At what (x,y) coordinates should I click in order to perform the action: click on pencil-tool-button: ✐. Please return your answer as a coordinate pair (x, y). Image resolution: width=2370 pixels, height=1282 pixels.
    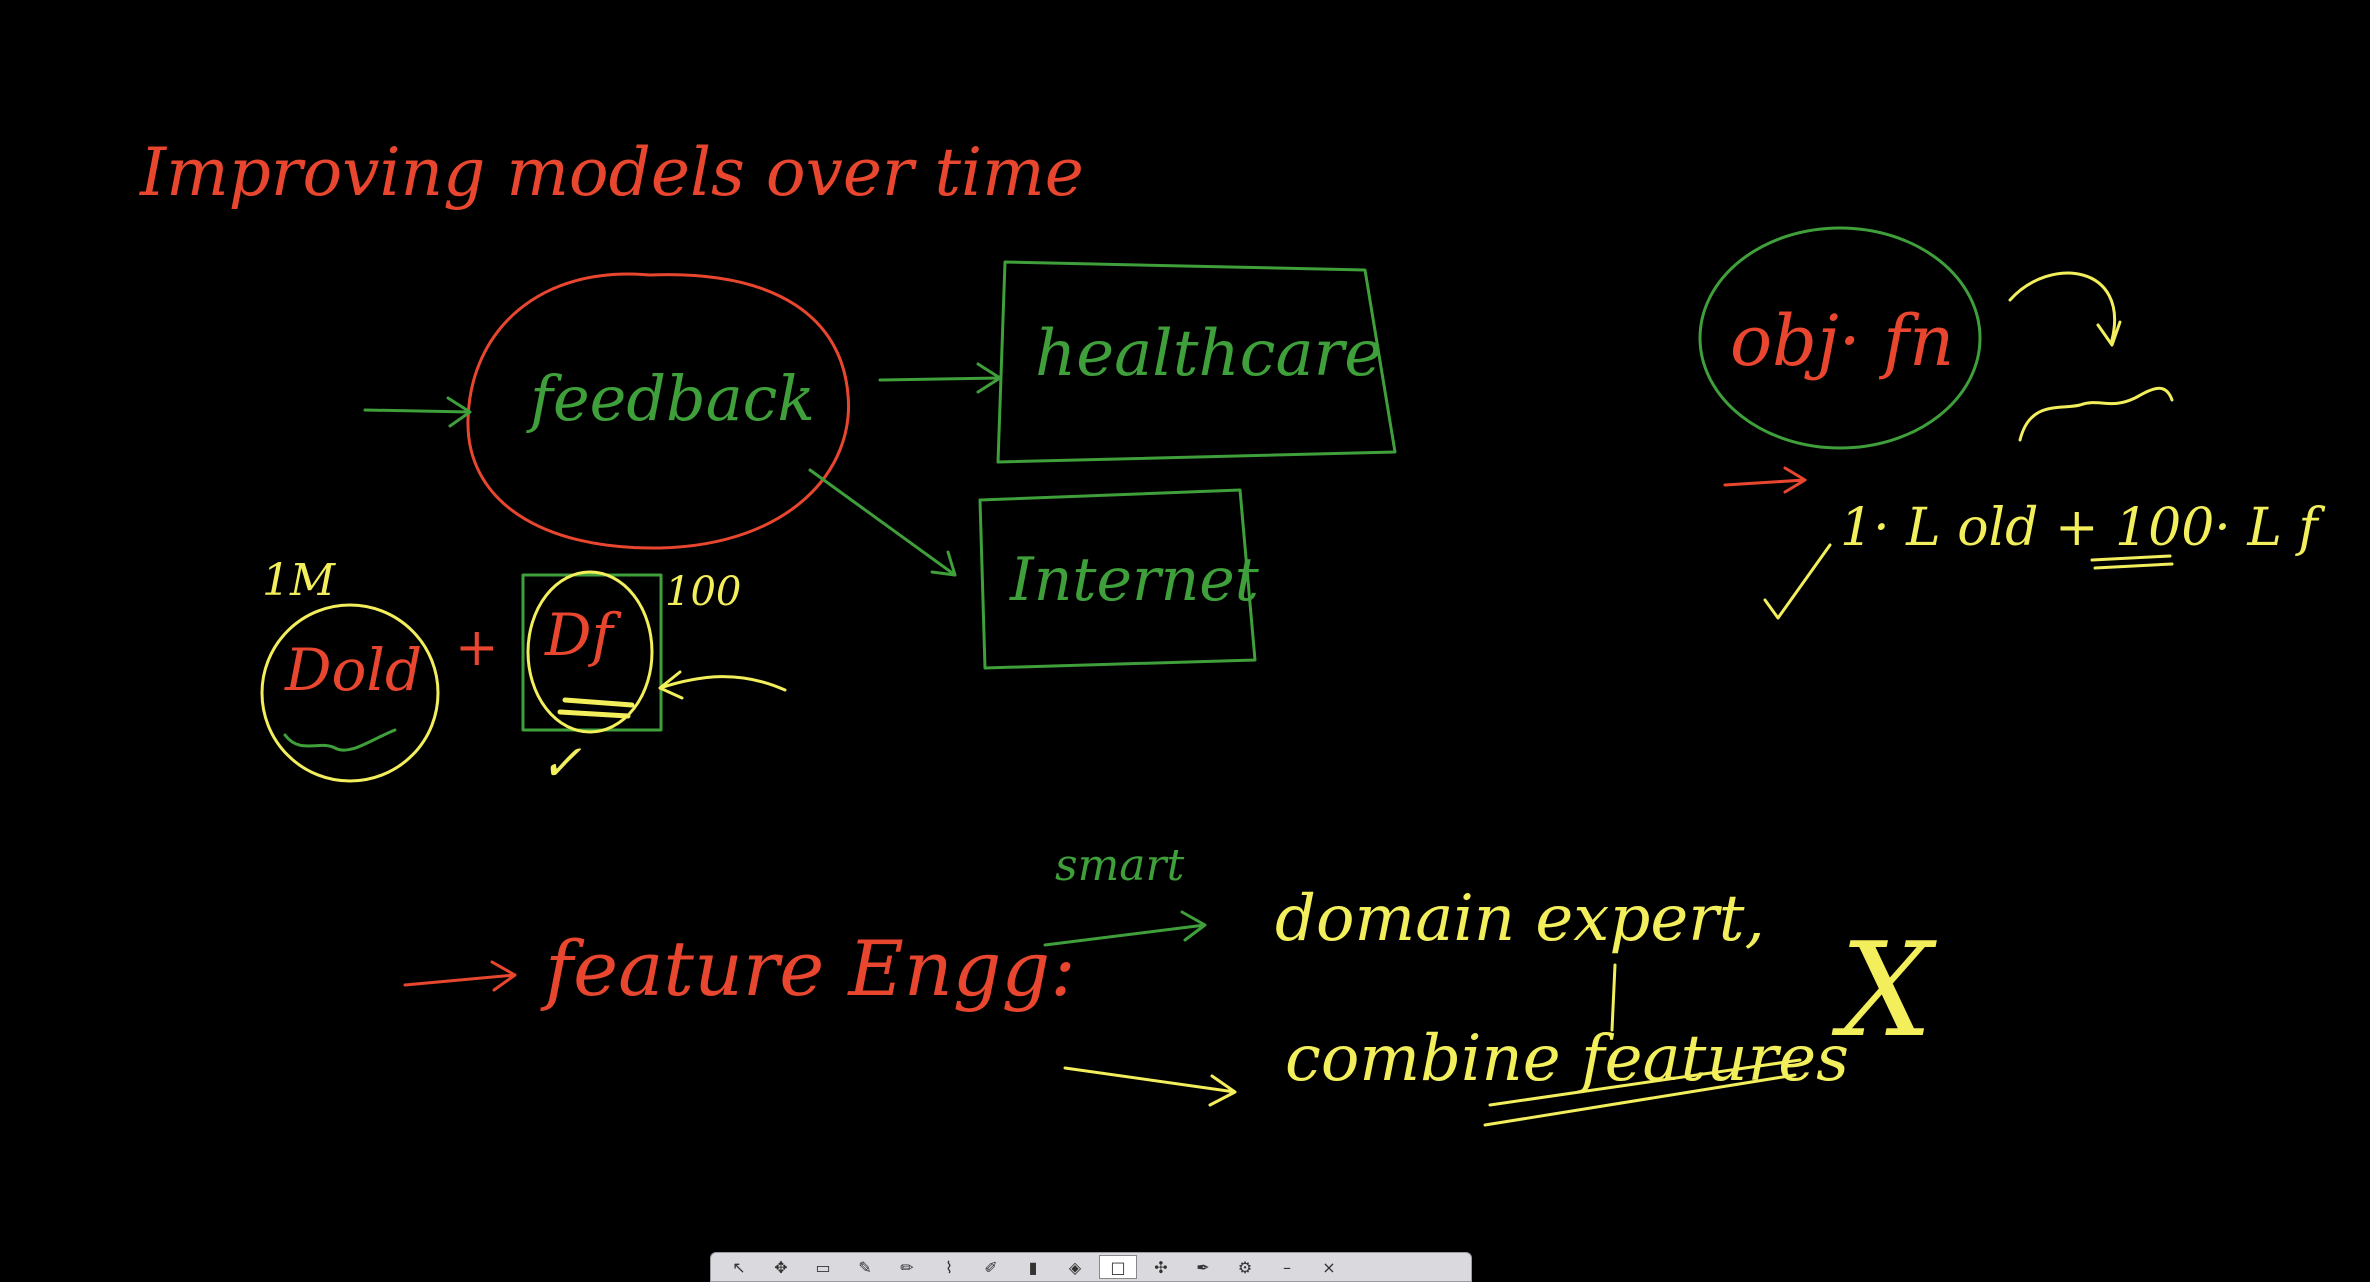
    Looking at the image, I should click on (991, 1267).